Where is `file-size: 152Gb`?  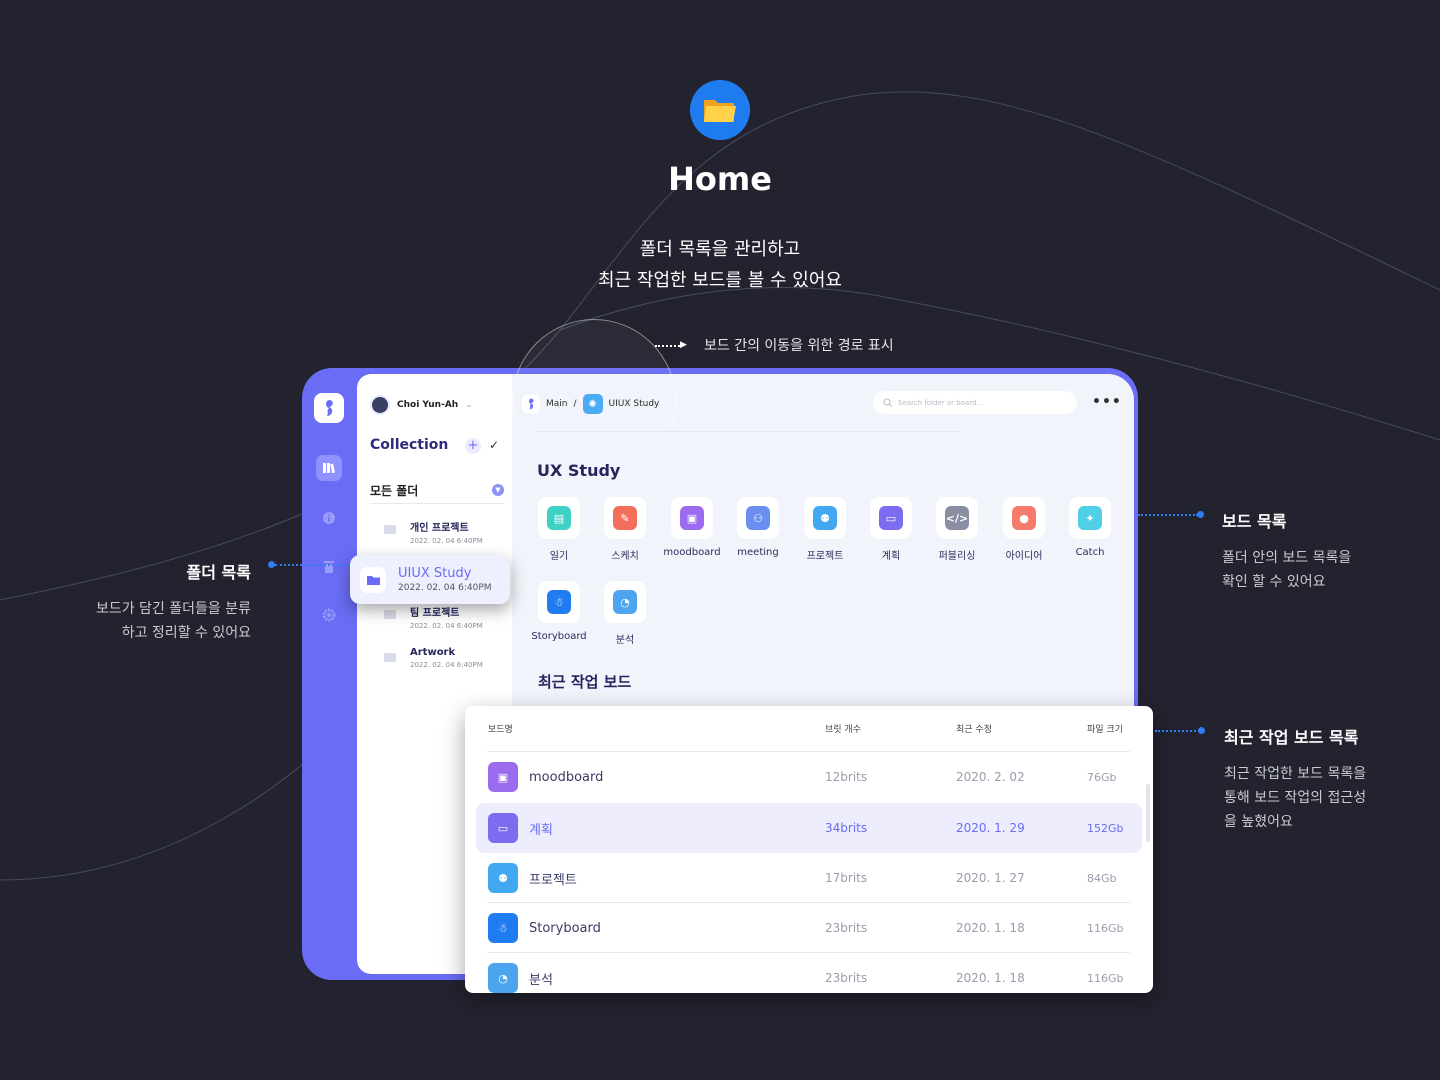 file-size: 152Gb is located at coordinates (1105, 828).